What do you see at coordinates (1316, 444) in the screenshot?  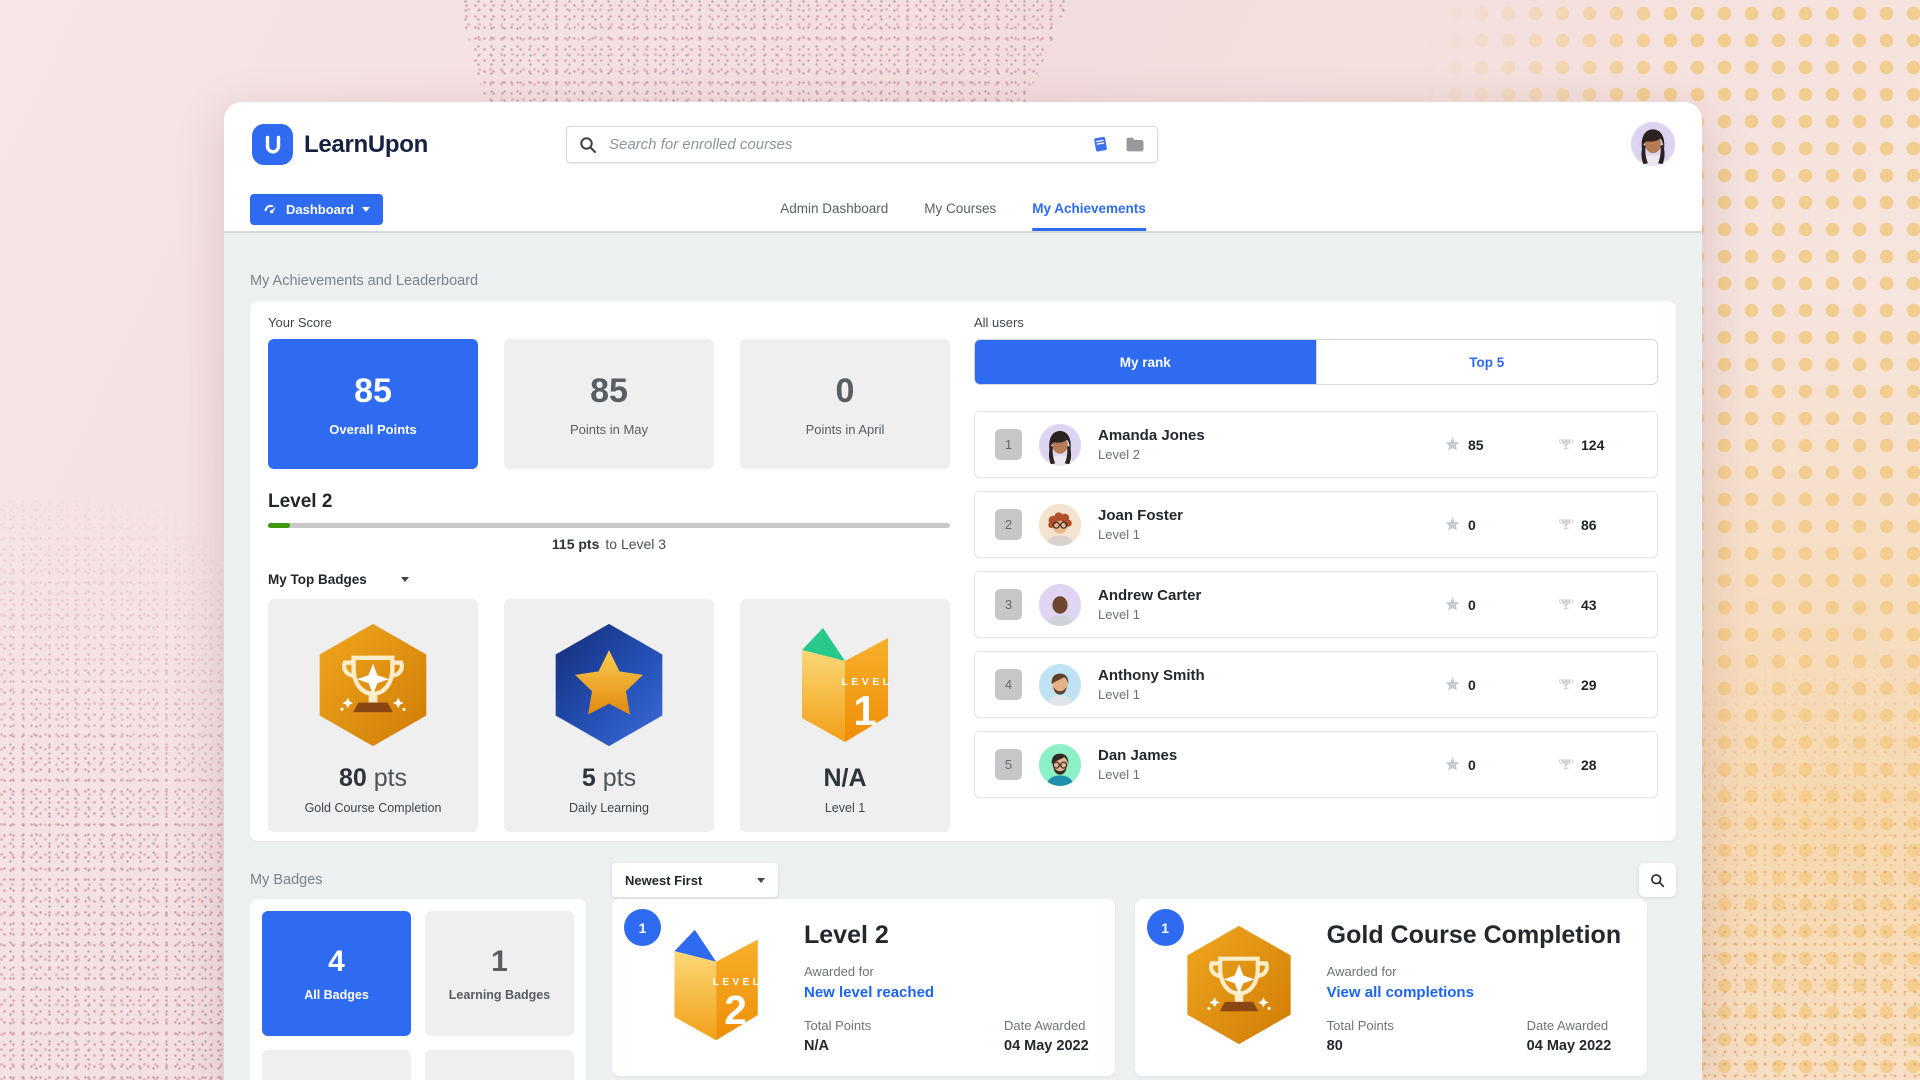 I see `leaderboard-row: 1 Amanda Jones Level 2 85 124` at bounding box center [1316, 444].